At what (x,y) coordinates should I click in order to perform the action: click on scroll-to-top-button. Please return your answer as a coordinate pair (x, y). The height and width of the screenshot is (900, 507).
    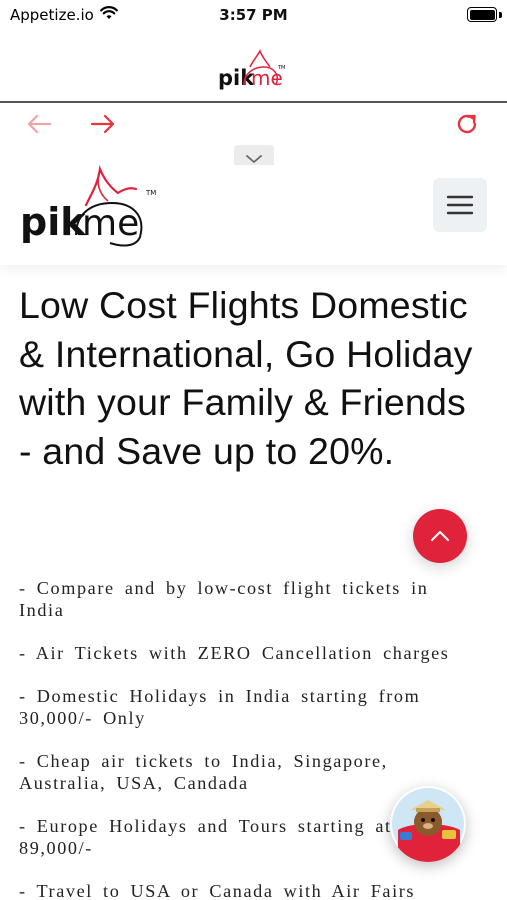
    Looking at the image, I should click on (440, 536).